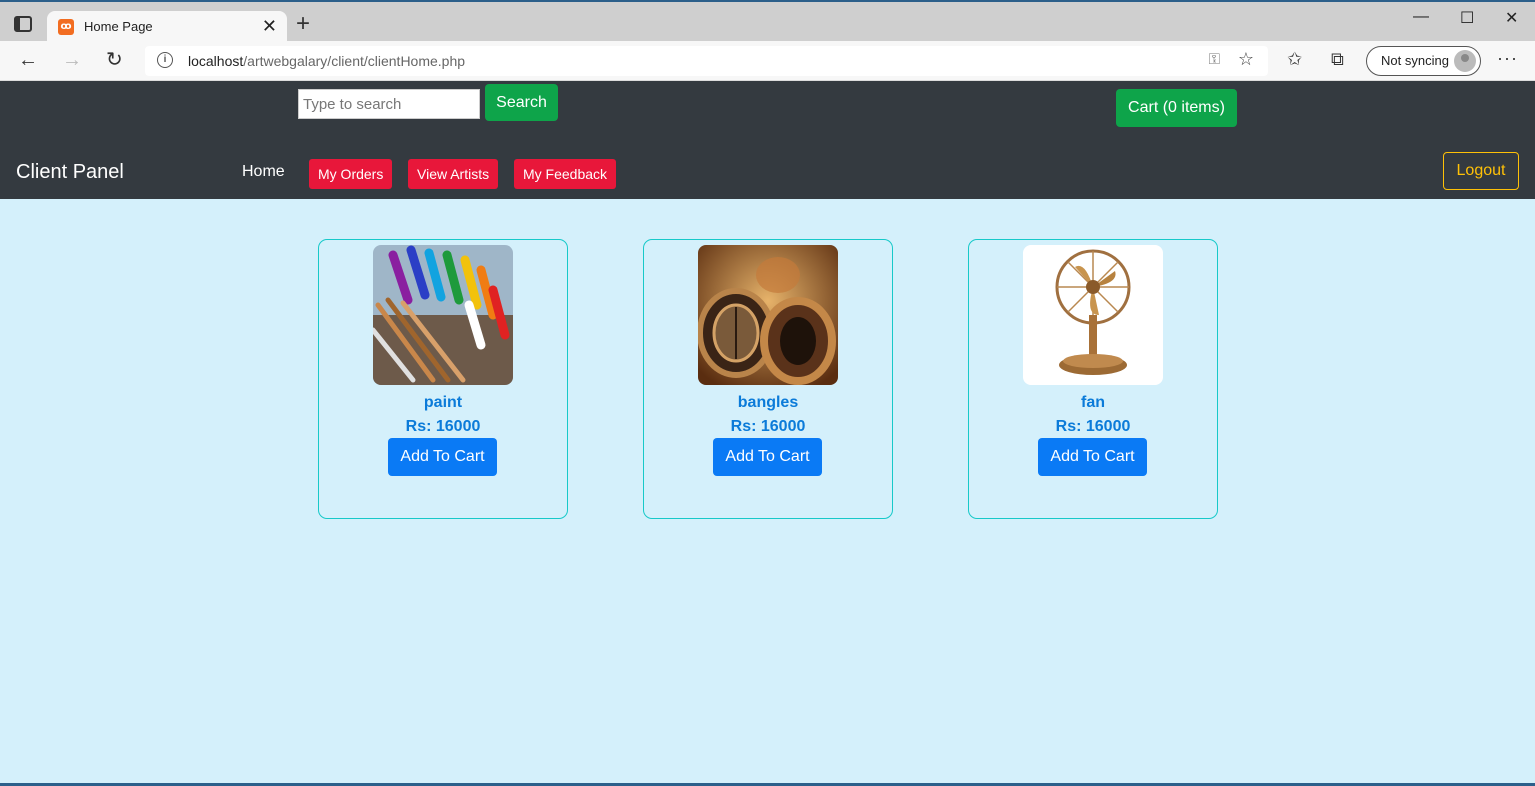  I want to click on product-card: fan Rs: 16000 Add To Cart, so click(1093, 379).